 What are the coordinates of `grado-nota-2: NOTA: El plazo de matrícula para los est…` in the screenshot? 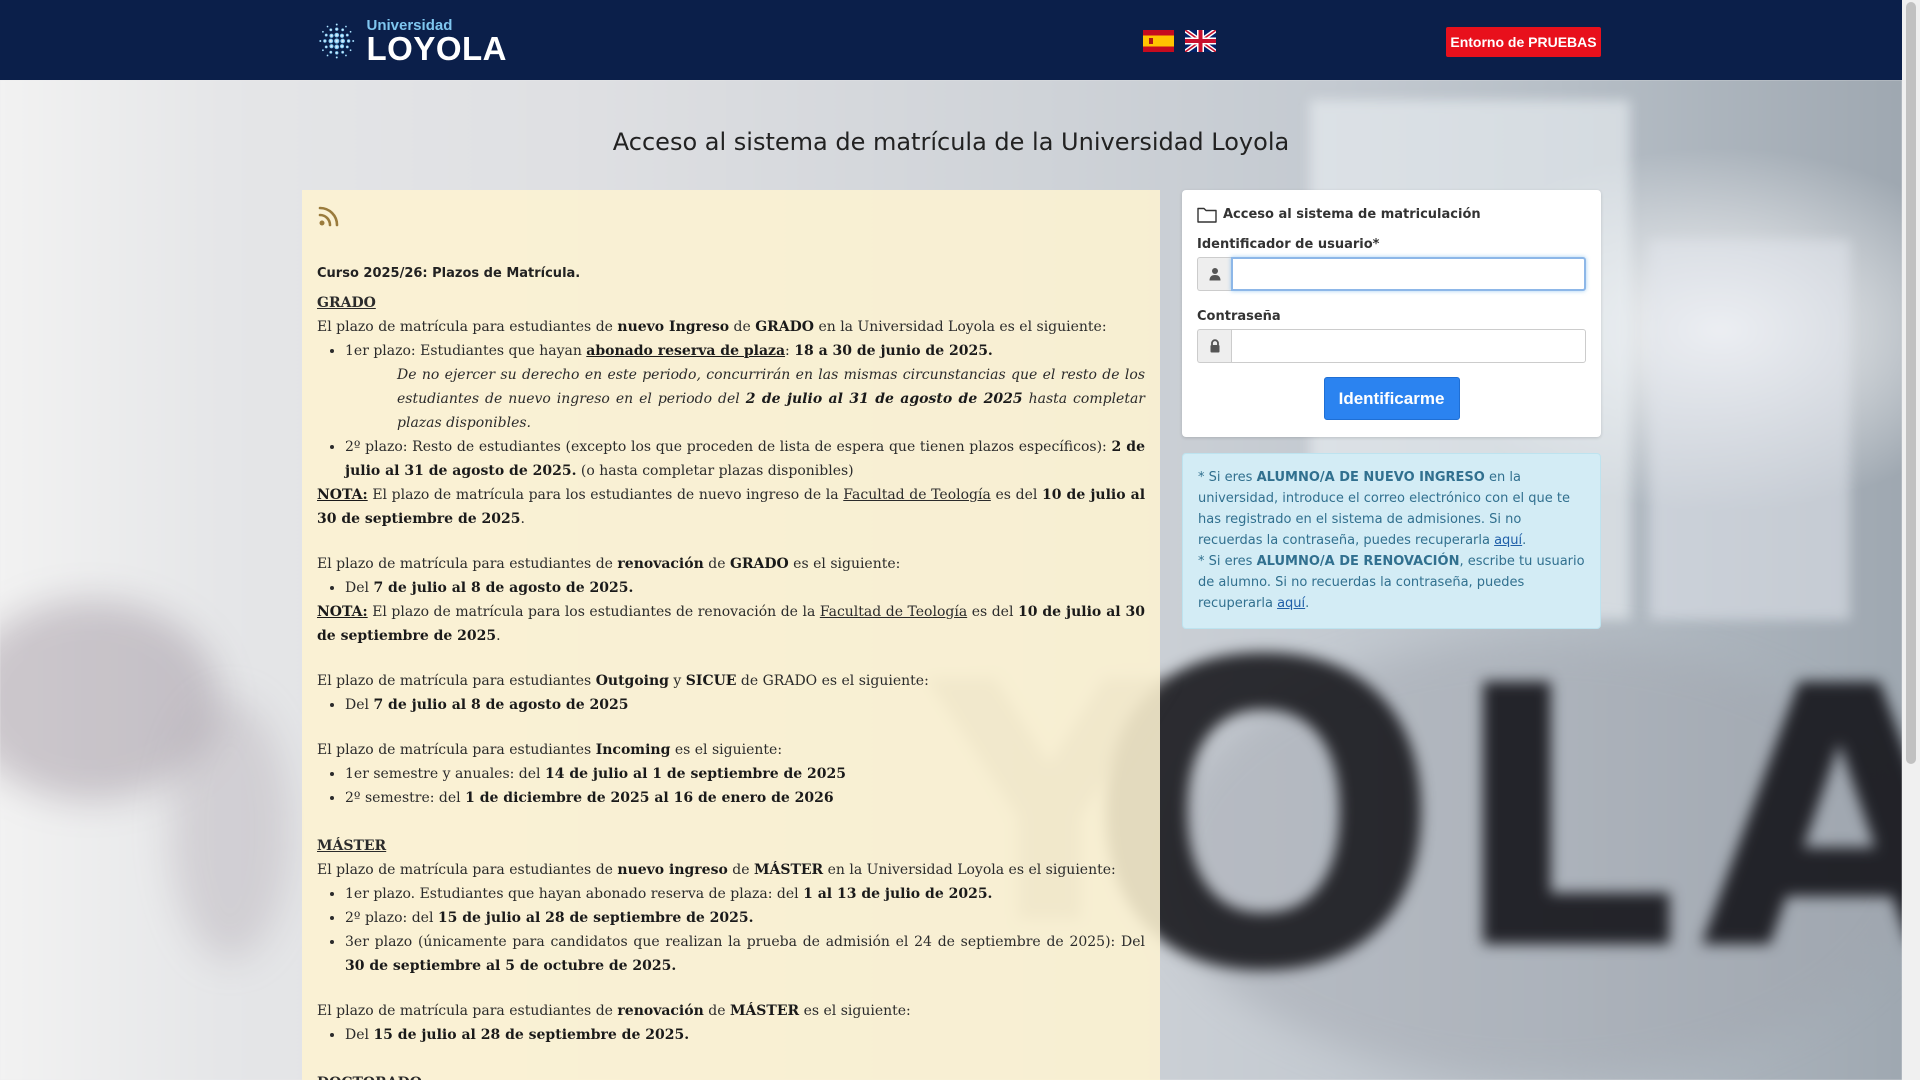 It's located at (731, 624).